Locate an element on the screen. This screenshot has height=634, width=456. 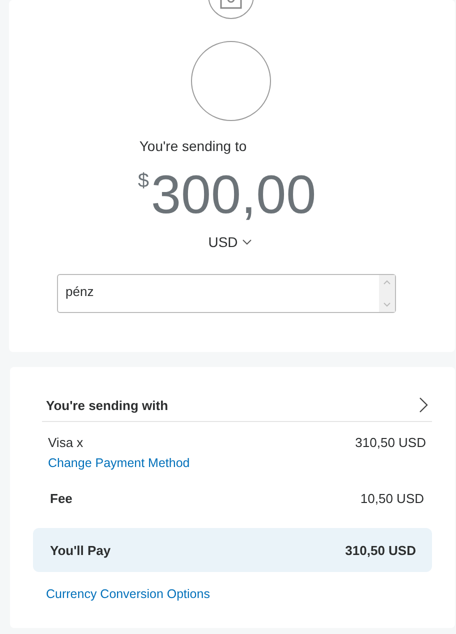
fee-label: Fee is located at coordinates (61, 498).